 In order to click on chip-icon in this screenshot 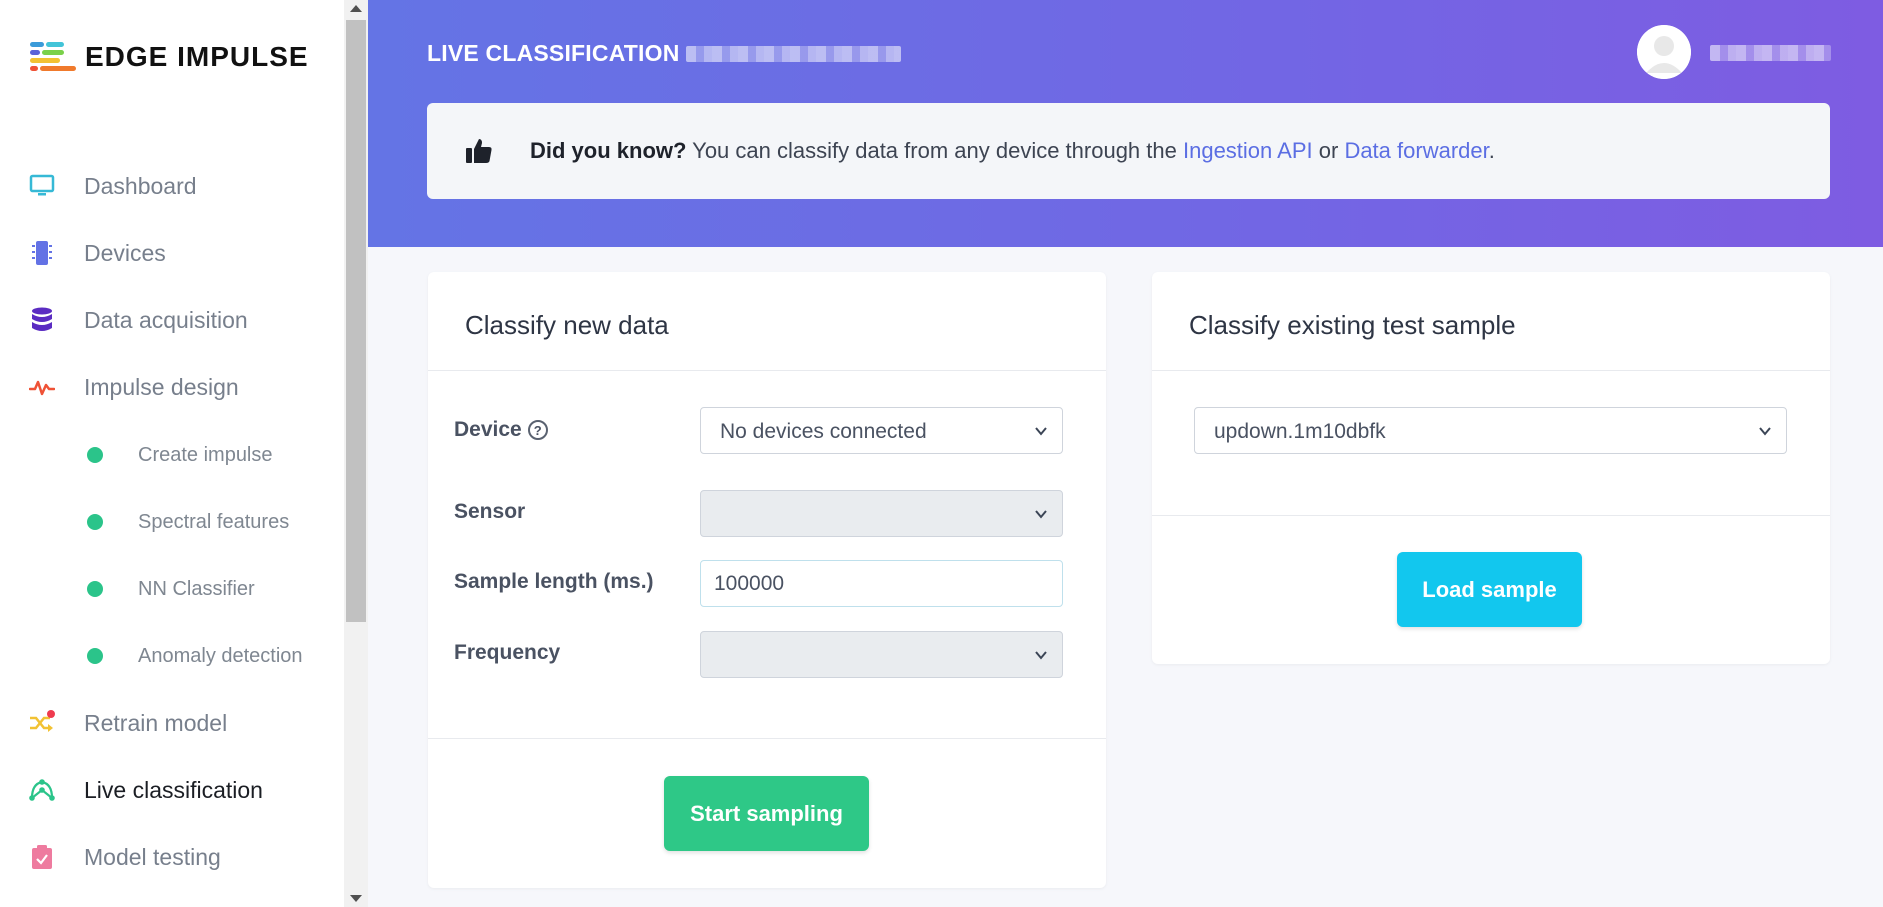, I will do `click(42, 253)`.